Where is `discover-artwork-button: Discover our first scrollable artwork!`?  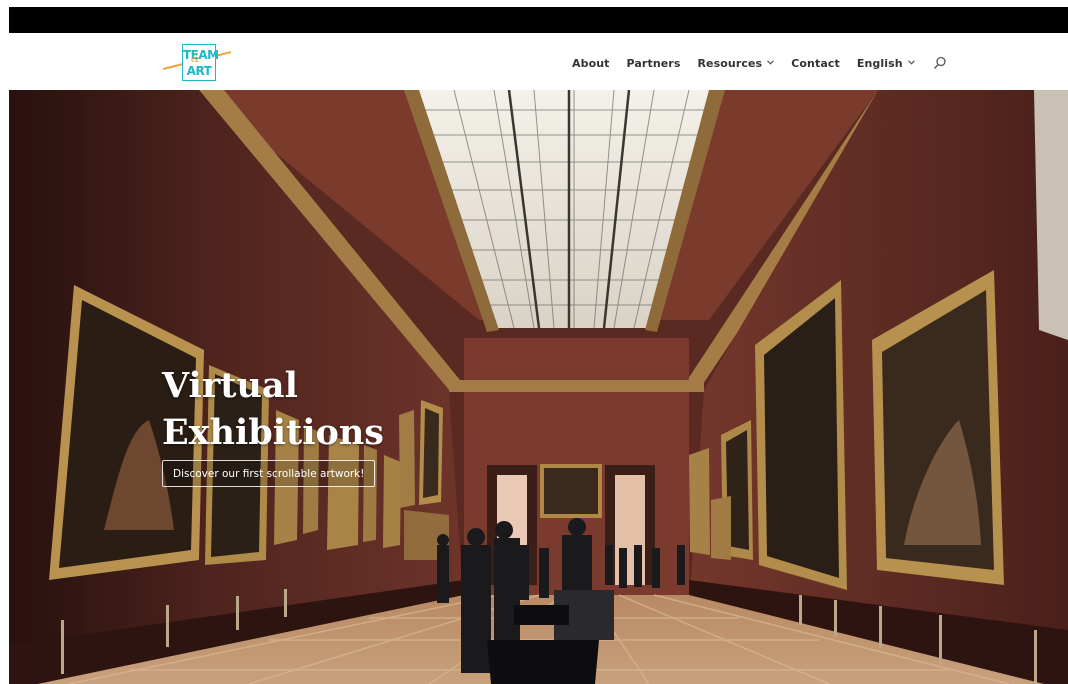 discover-artwork-button: Discover our first scrollable artwork! is located at coordinates (269, 473).